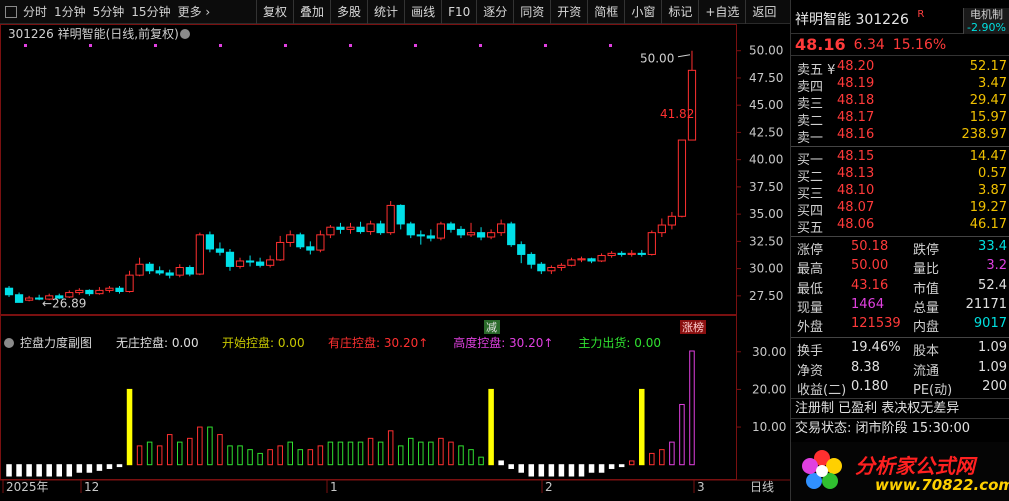 Image resolution: width=1009 pixels, height=501 pixels. I want to click on toolbar-button-12: +自选, so click(721, 12).